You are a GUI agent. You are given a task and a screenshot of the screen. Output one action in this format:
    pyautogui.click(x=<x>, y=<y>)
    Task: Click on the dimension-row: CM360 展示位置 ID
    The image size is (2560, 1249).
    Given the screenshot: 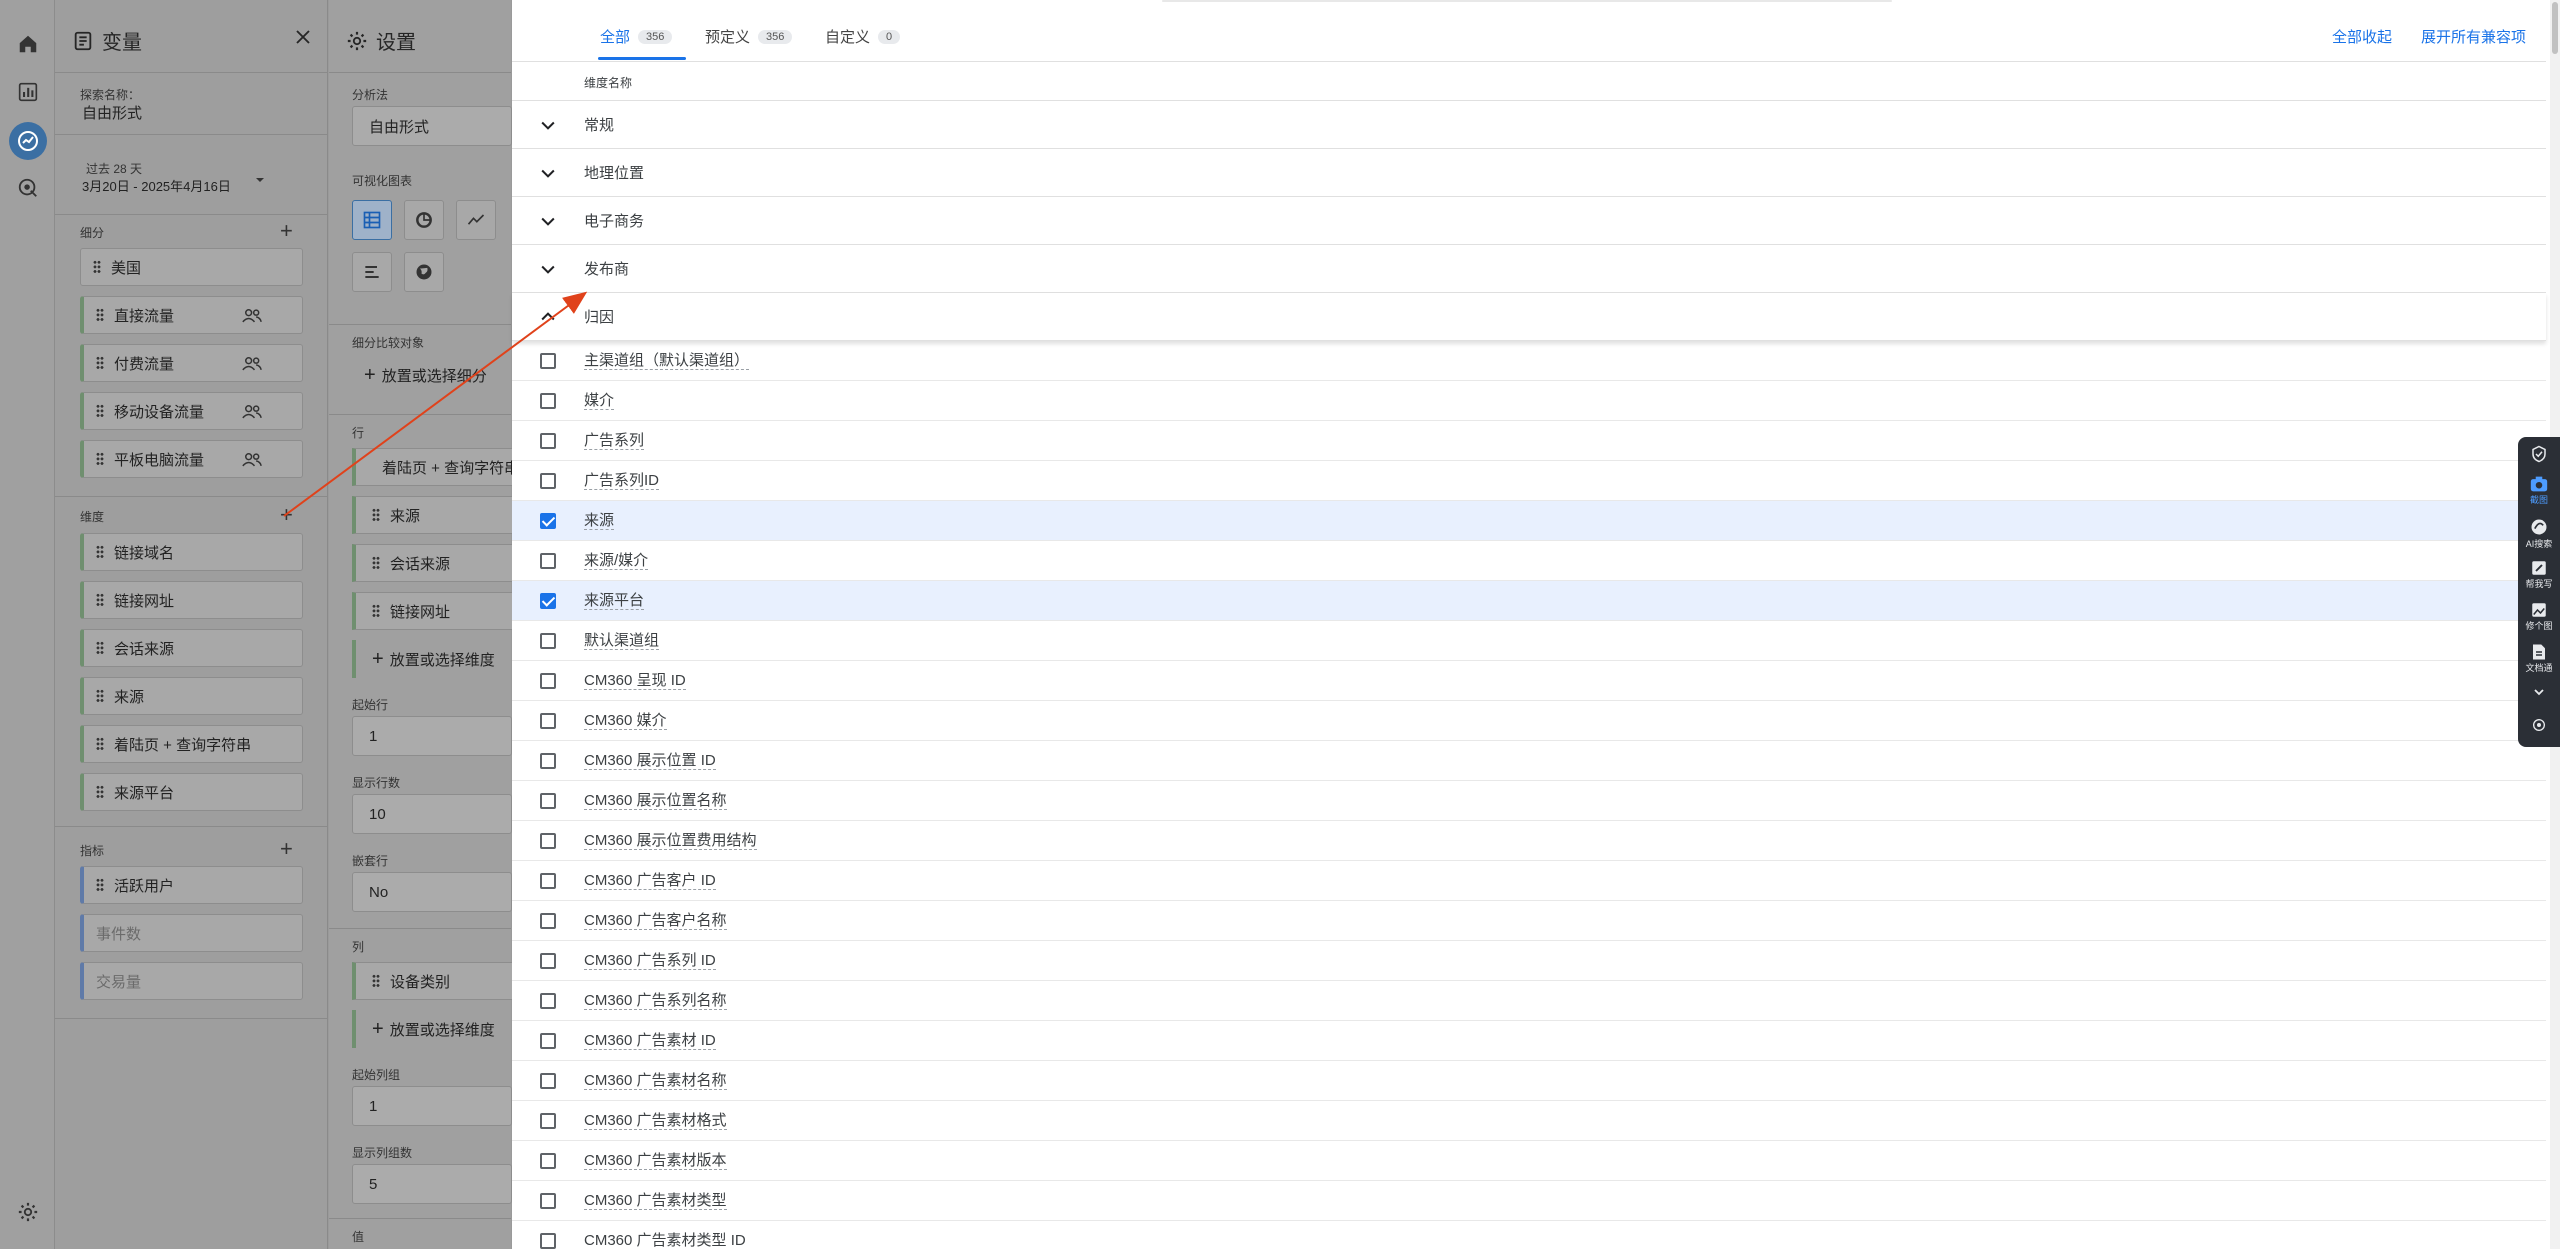 What is the action you would take?
    pyautogui.click(x=1529, y=761)
    